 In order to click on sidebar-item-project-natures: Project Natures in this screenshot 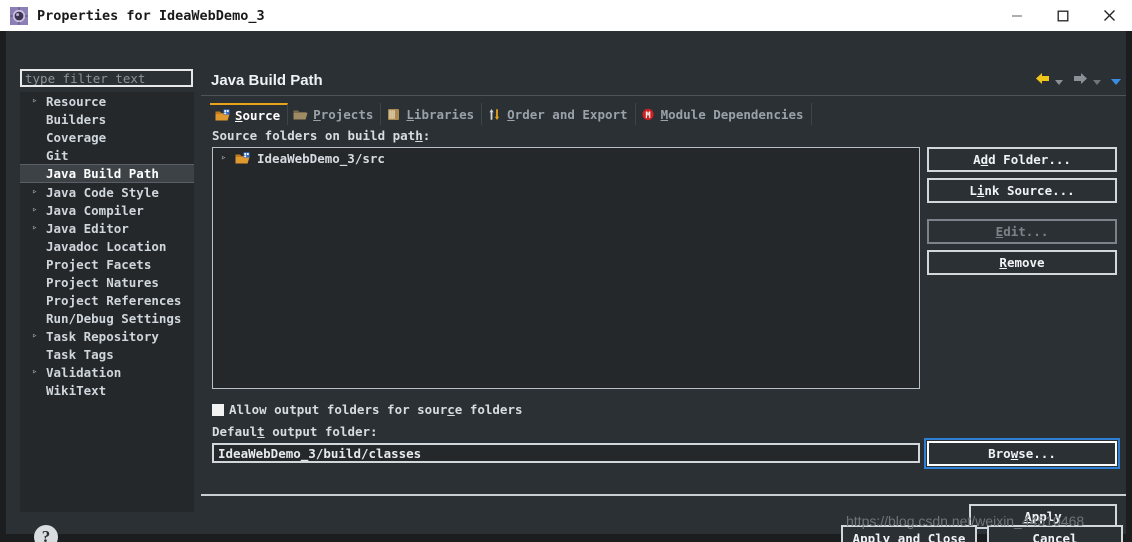, I will do `click(107, 282)`.